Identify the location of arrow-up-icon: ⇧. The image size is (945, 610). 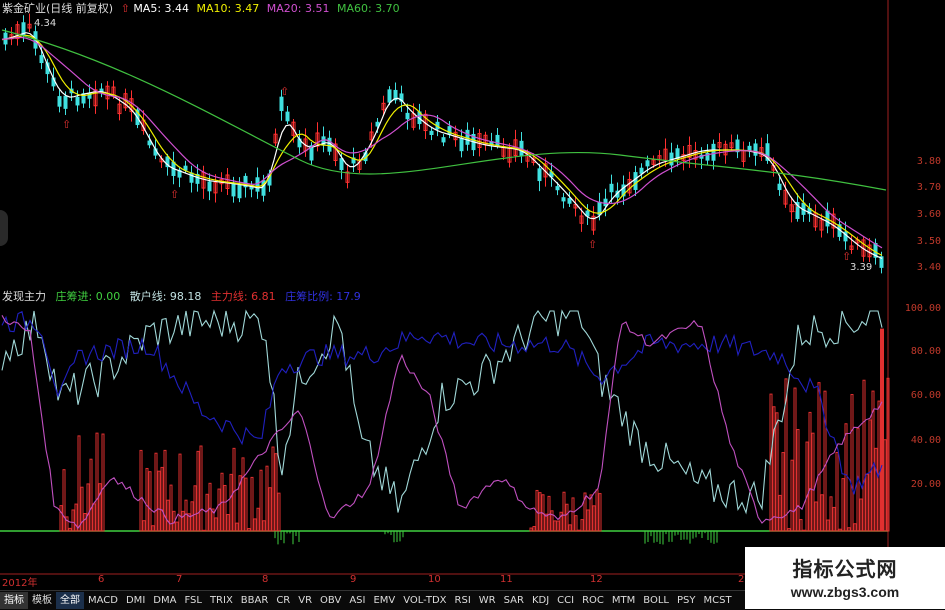
(125, 8).